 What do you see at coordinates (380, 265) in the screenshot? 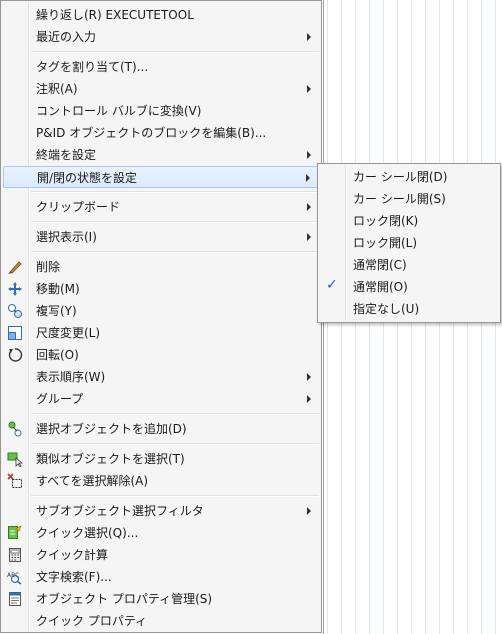
I see `submenu-item-label: 通常閉(C)` at bounding box center [380, 265].